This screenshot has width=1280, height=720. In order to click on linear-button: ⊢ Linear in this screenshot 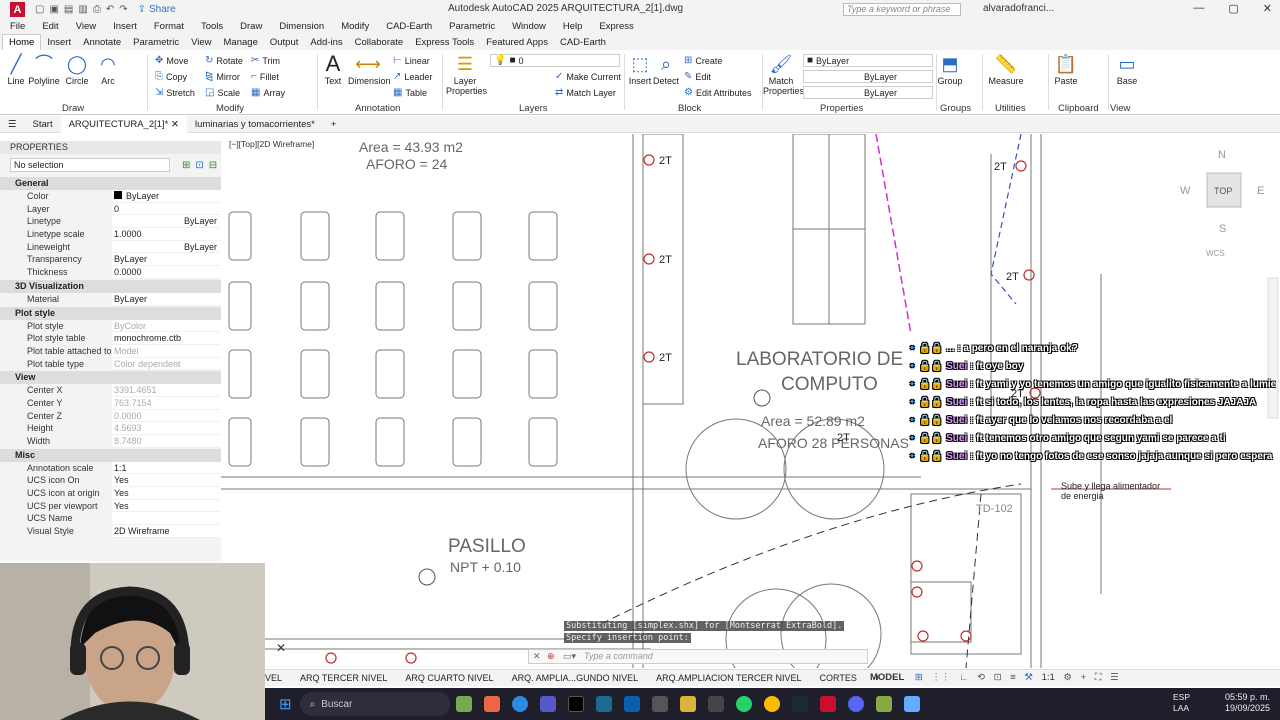, I will do `click(411, 60)`.